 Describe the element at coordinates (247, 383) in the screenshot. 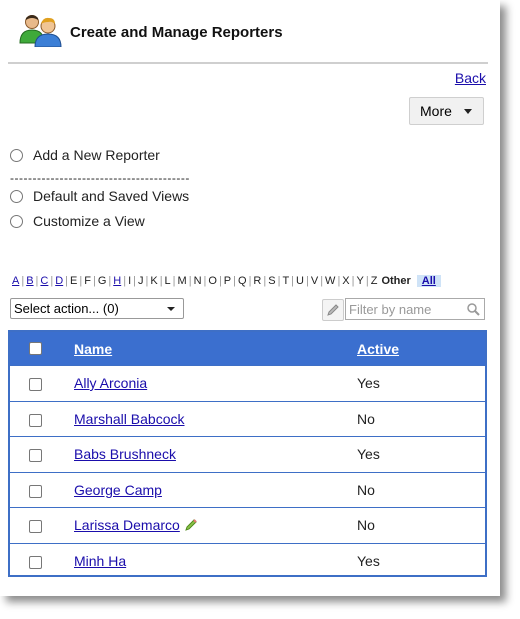

I see `table-row: Ally Arconia Yes` at that location.